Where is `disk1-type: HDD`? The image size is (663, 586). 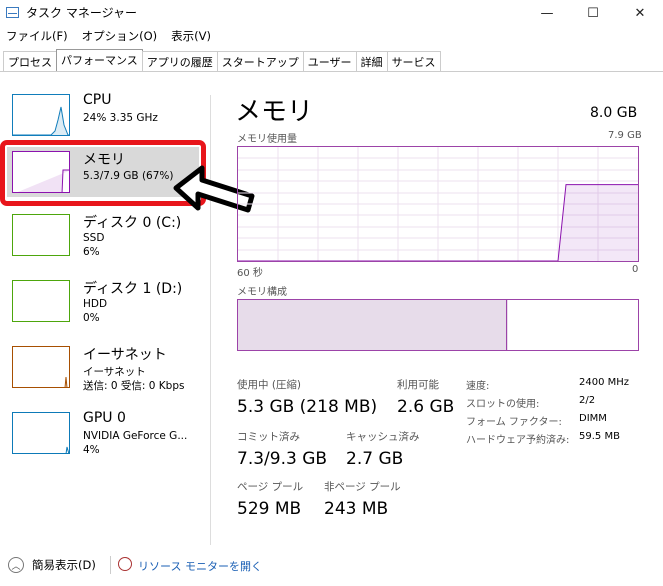
disk1-type: HDD is located at coordinates (95, 304).